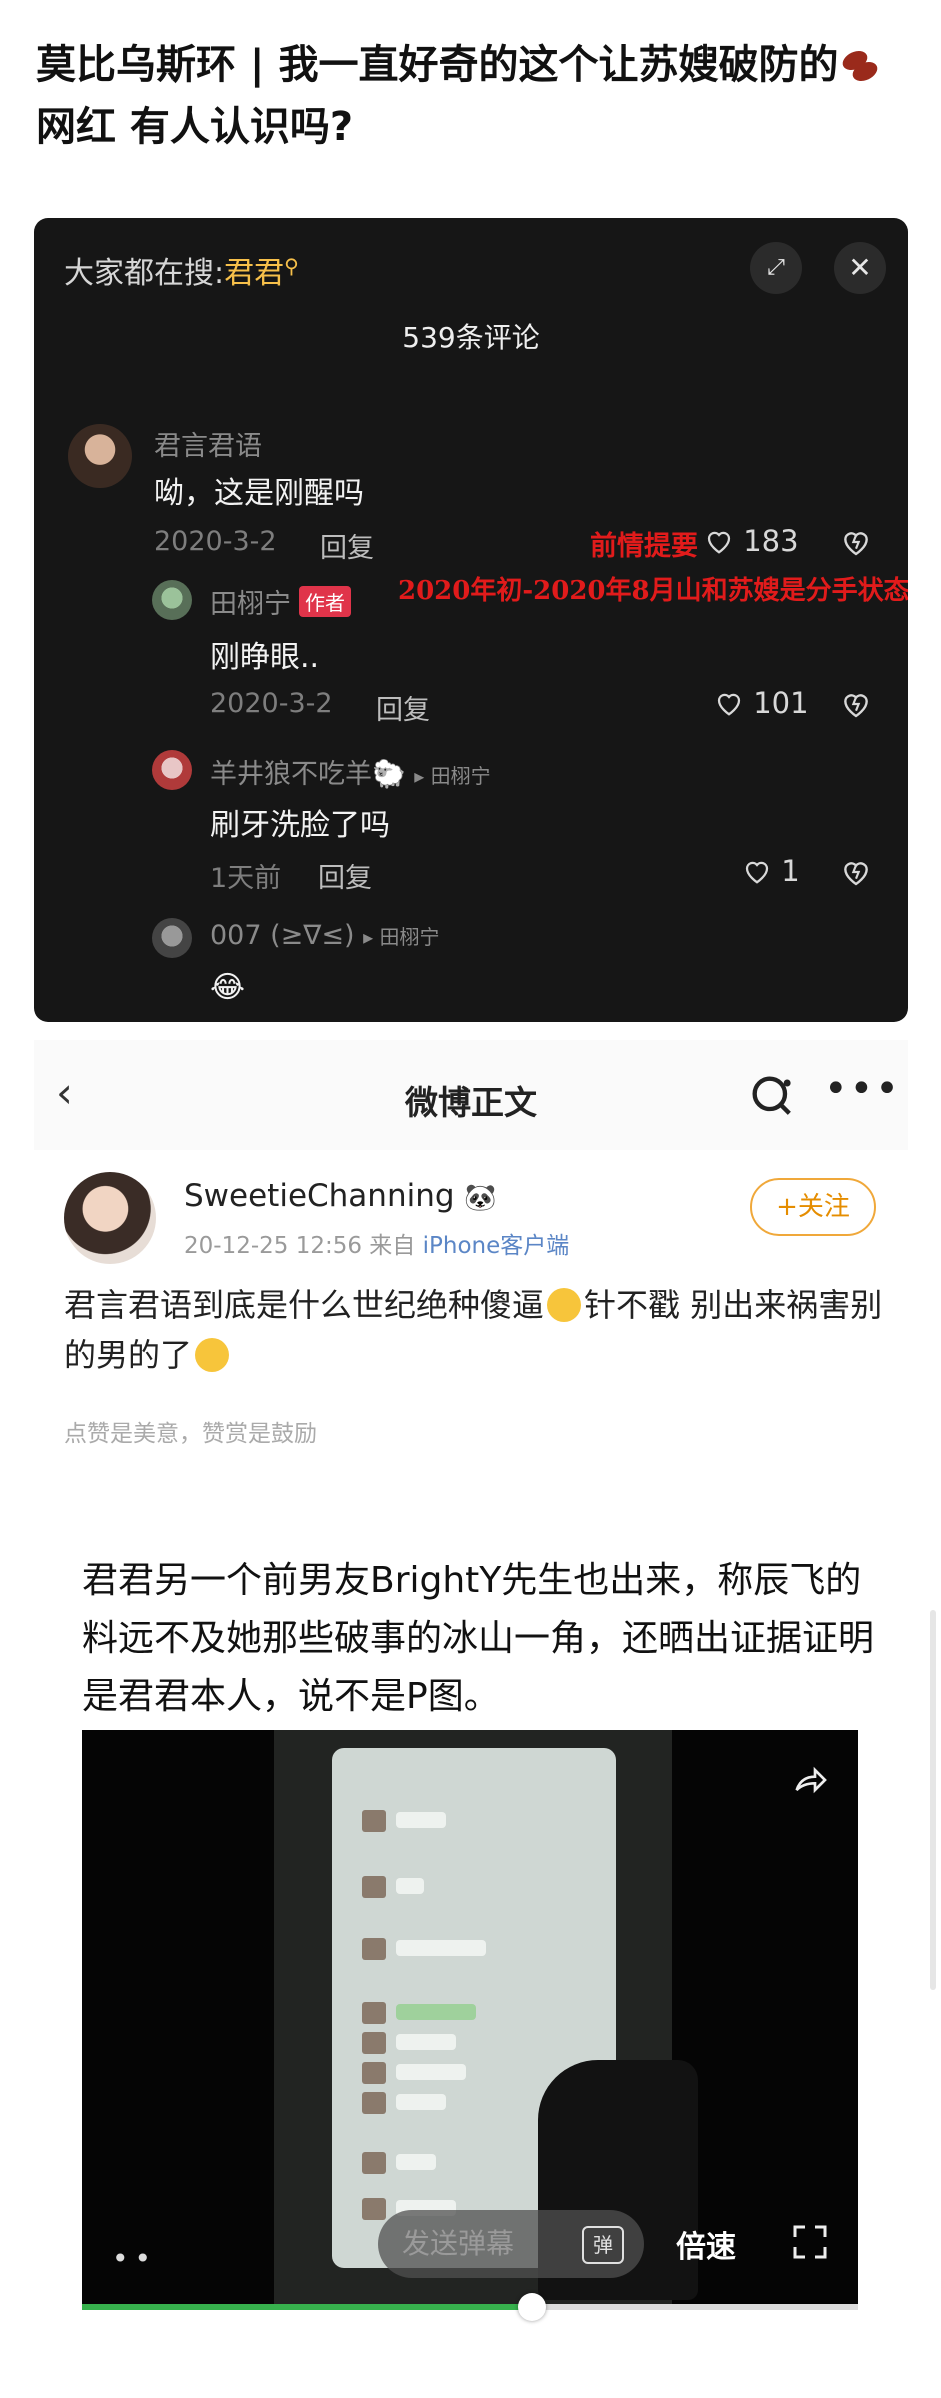 The width and height of the screenshot is (941, 2398). I want to click on comment-username: 田栩宁 作者, so click(280, 601).